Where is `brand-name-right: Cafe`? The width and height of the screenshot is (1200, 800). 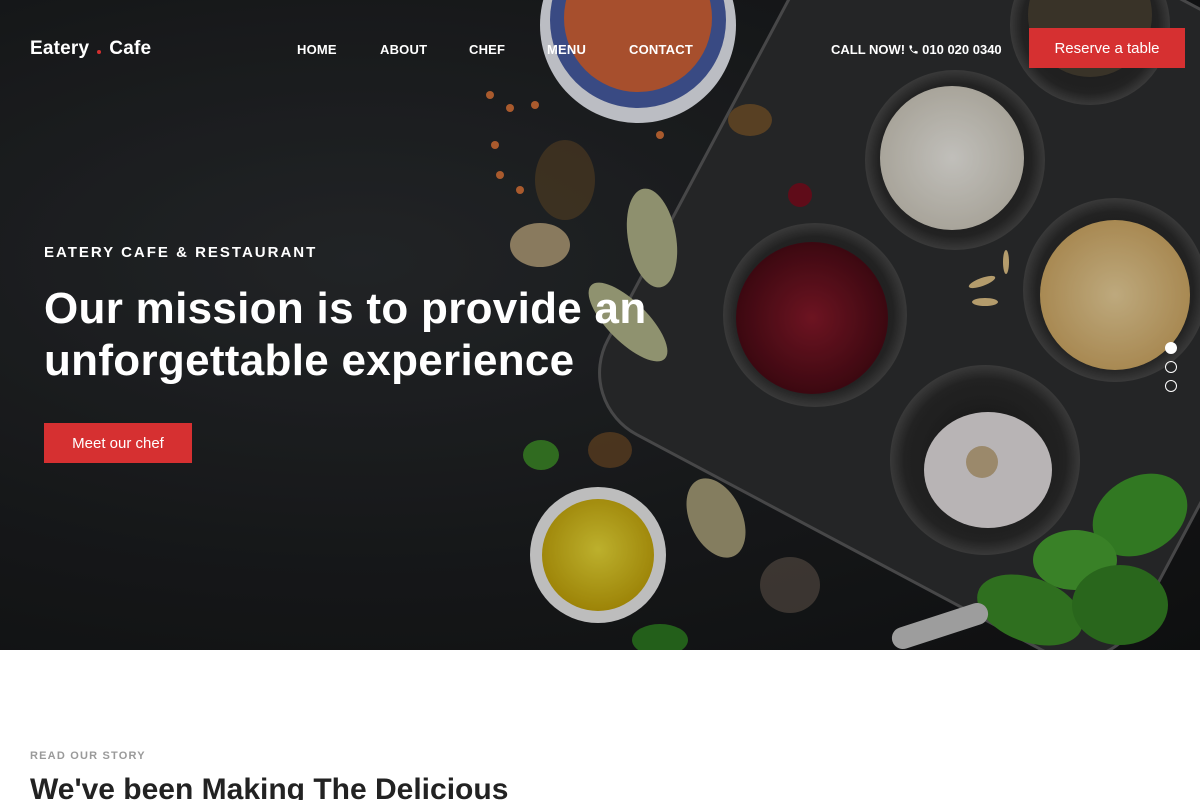 brand-name-right: Cafe is located at coordinates (130, 48).